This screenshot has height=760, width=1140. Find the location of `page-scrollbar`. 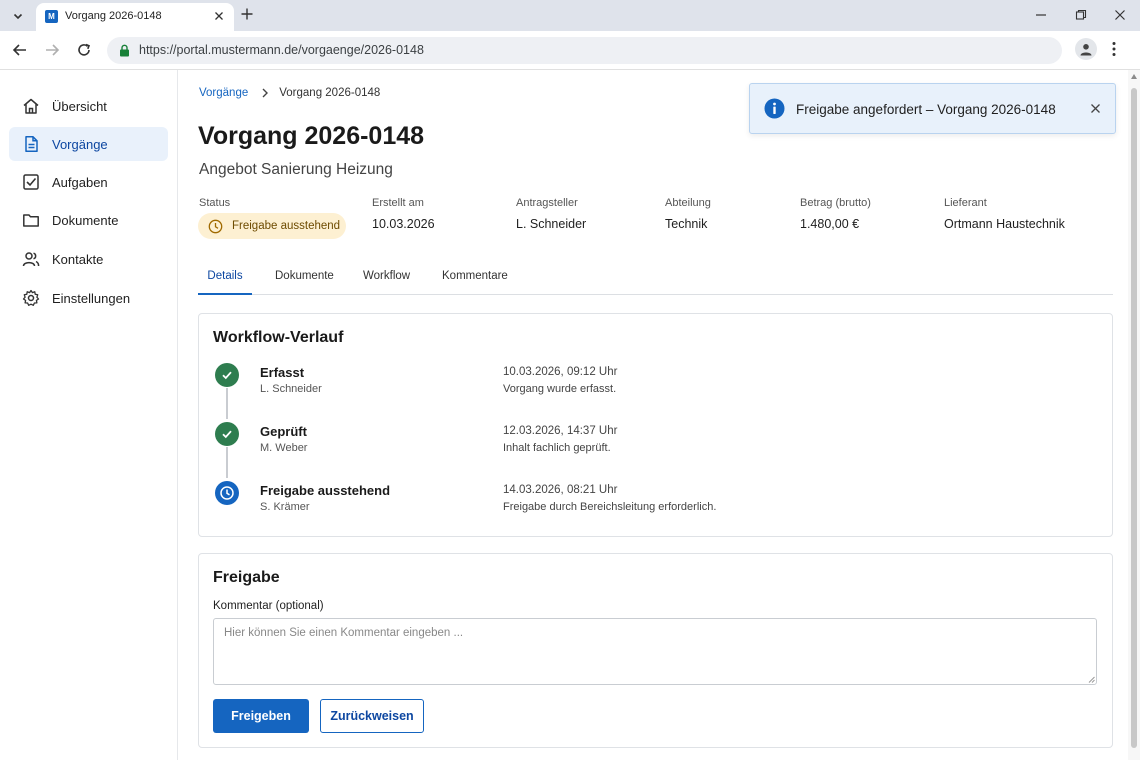

page-scrollbar is located at coordinates (1134, 415).